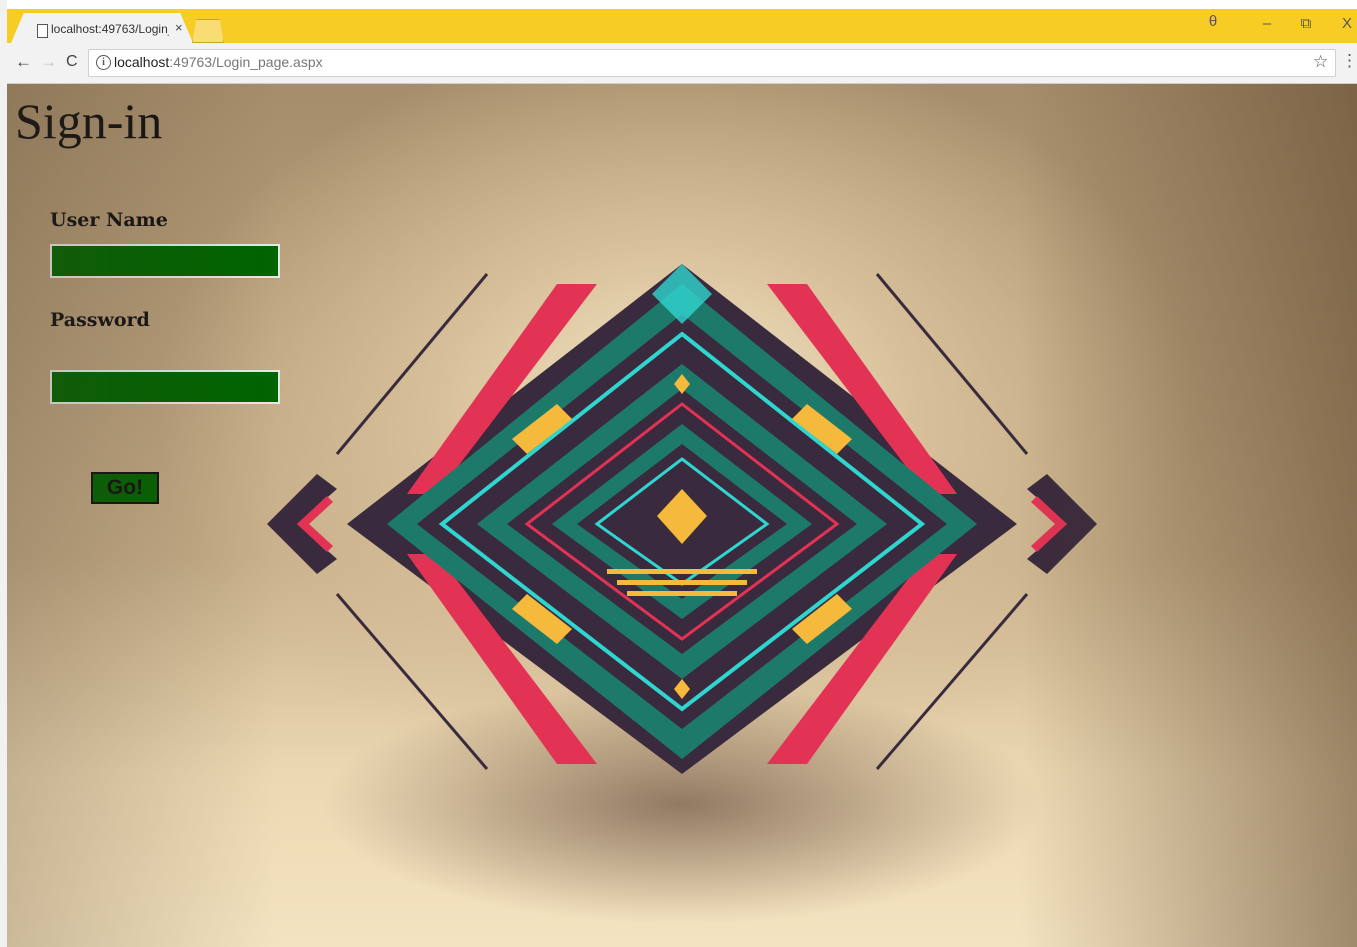 This screenshot has height=947, width=1357. I want to click on window-top-edge, so click(678, 4).